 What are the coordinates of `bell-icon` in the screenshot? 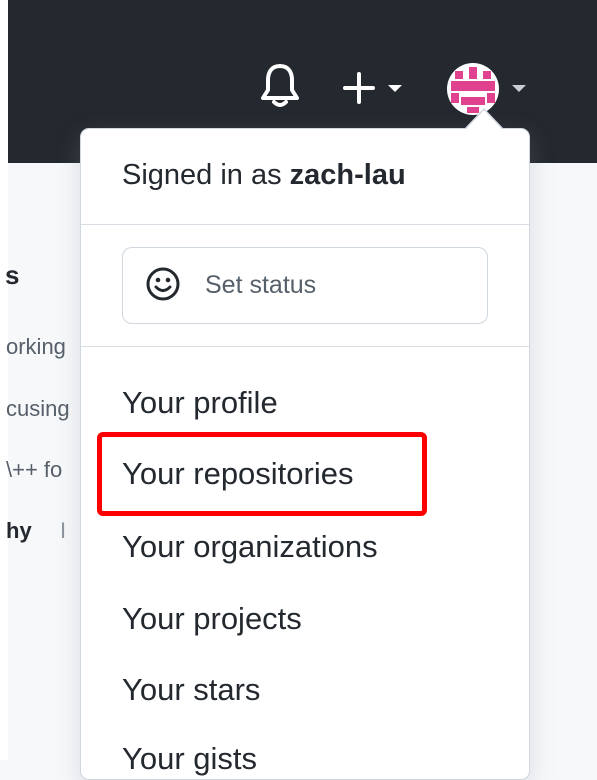 It's located at (280, 85).